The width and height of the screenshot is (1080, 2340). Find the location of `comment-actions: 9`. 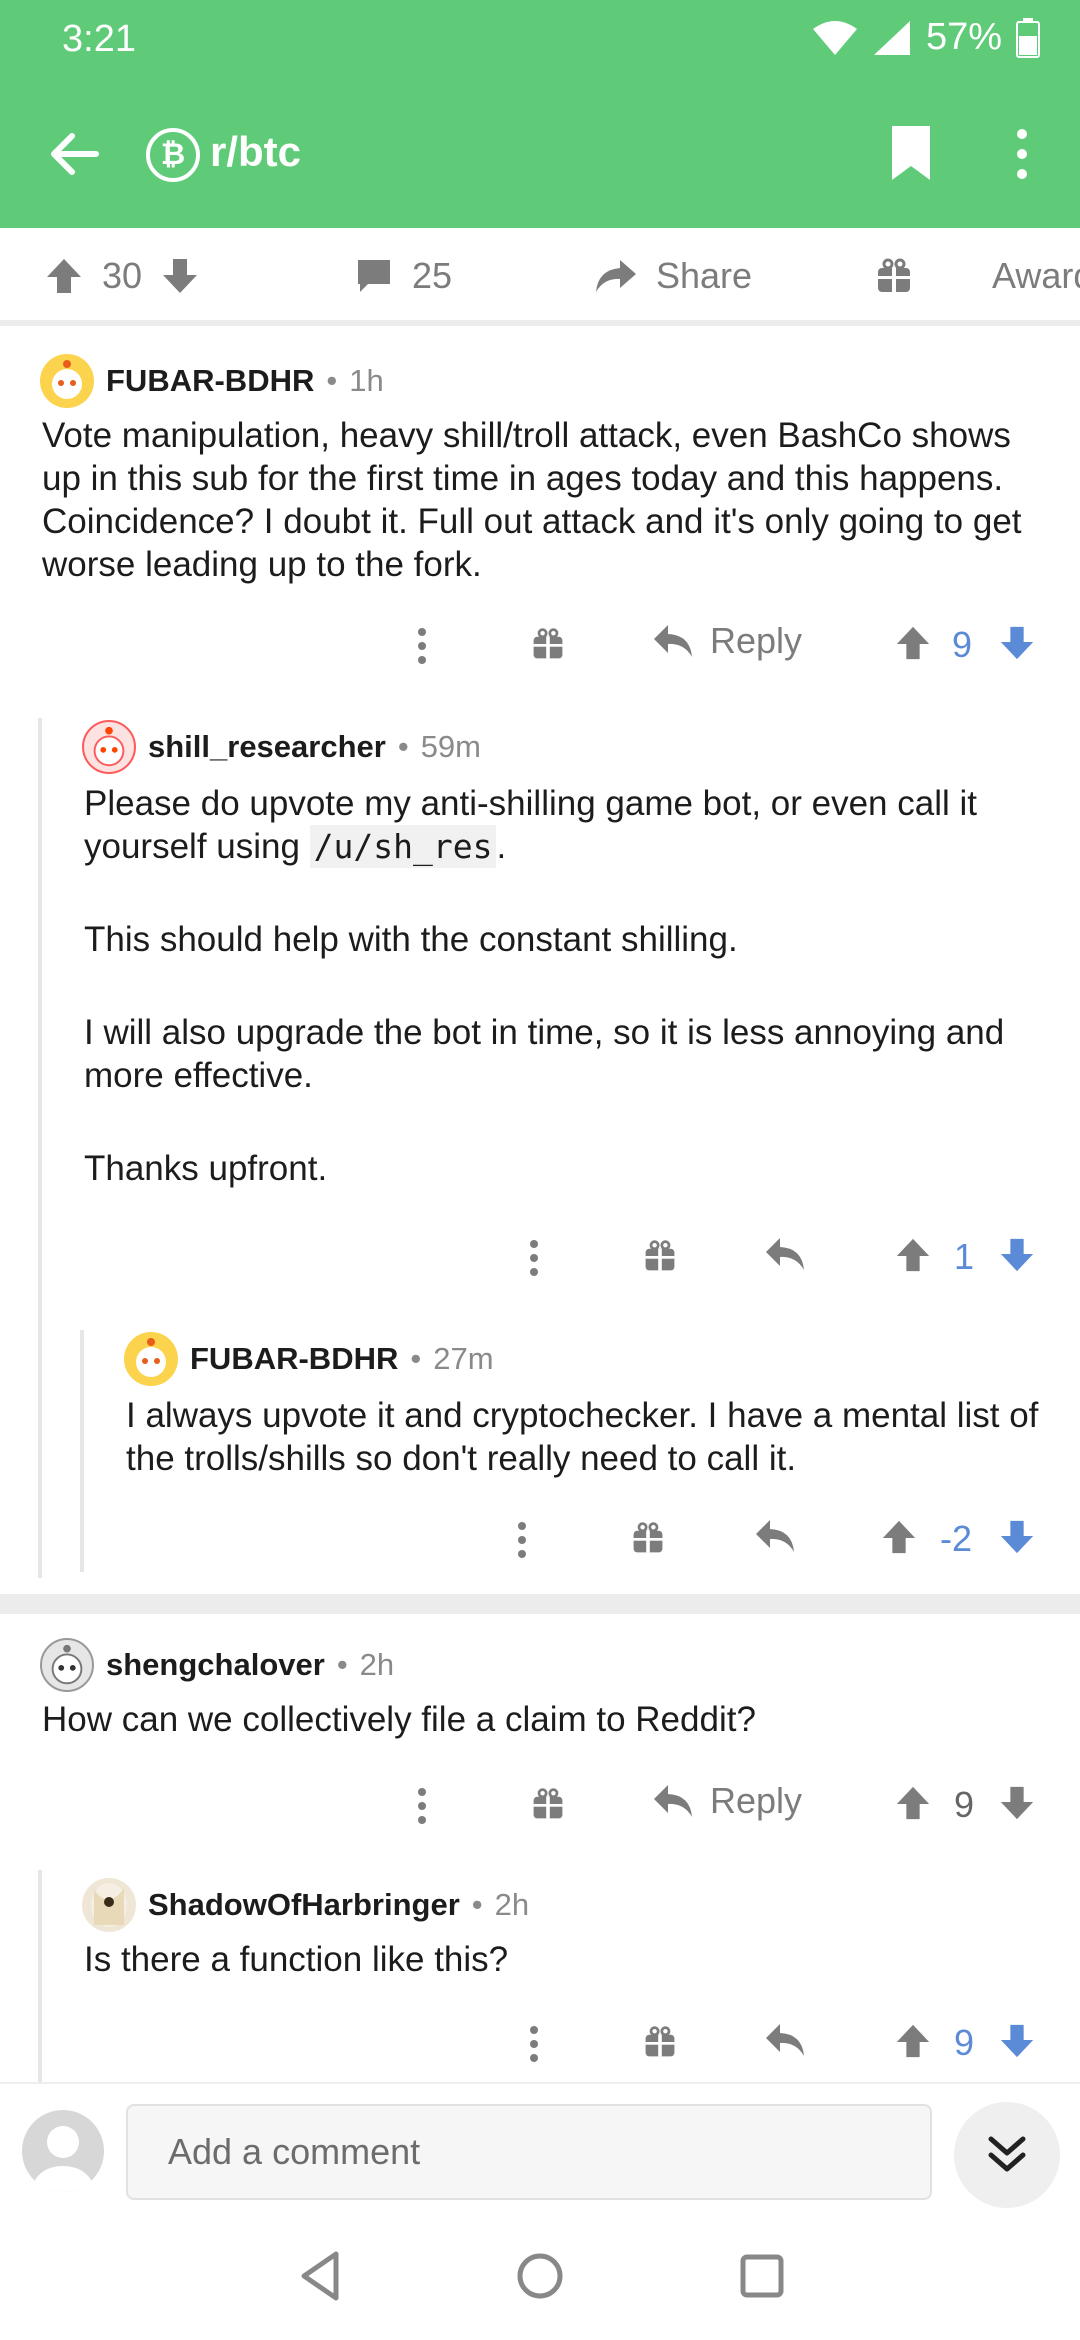

comment-actions: 9 is located at coordinates (540, 2046).